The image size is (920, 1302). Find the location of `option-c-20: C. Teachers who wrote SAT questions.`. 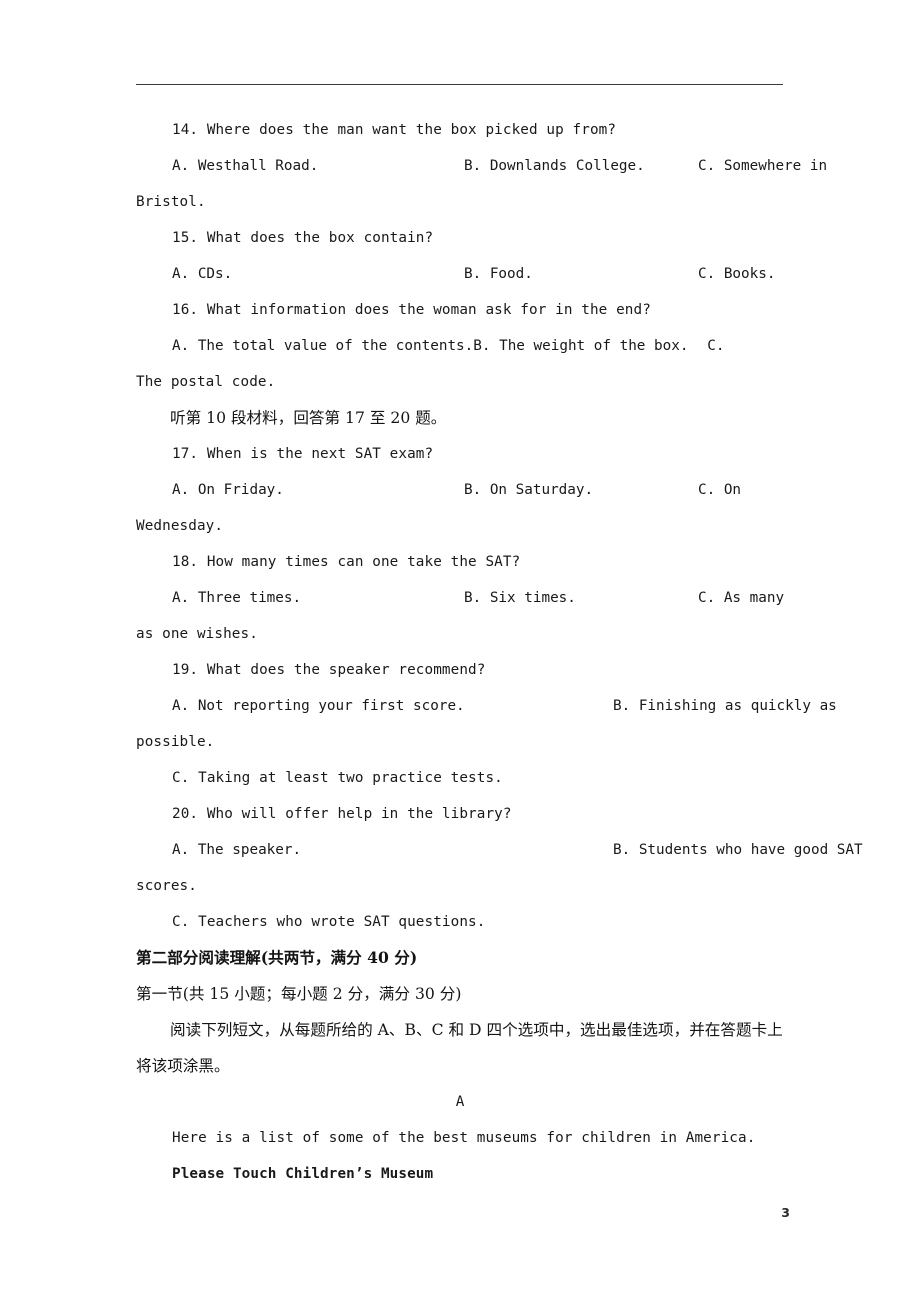

option-c-20: C. Teachers who wrote SAT questions. is located at coordinates (329, 922).